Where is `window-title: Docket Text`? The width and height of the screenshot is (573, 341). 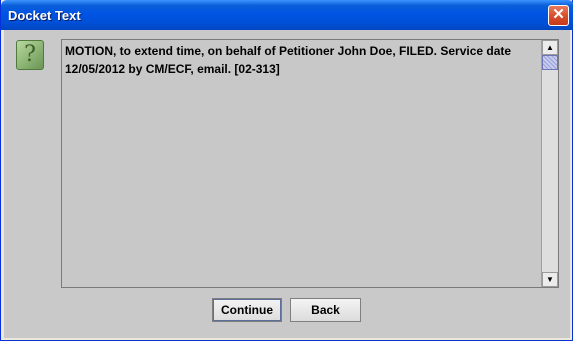 window-title: Docket Text is located at coordinates (44, 15).